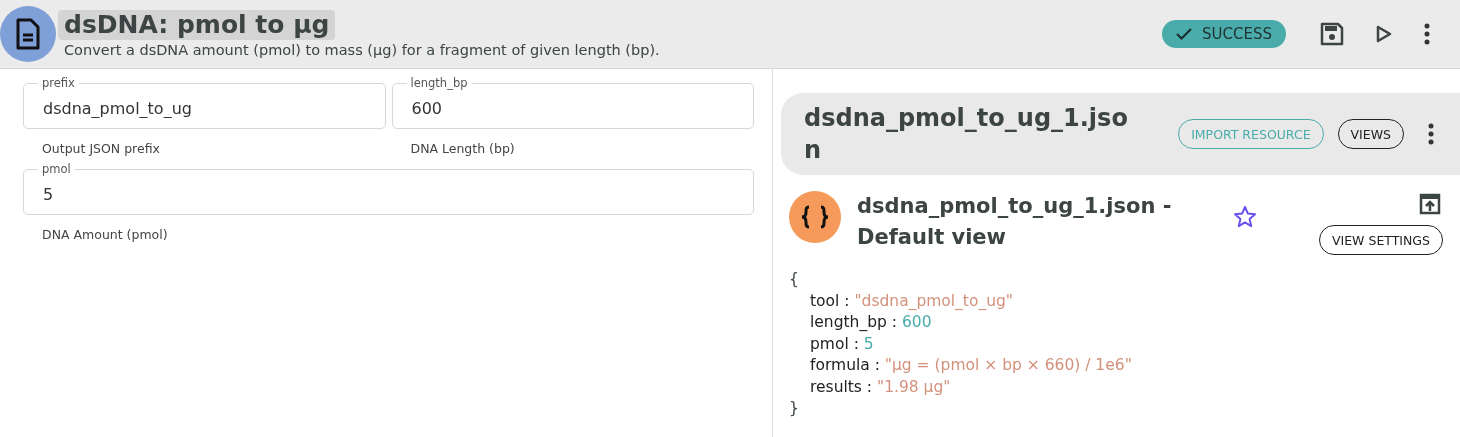 Image resolution: width=1460 pixels, height=437 pixels. What do you see at coordinates (911, 301) in the screenshot?
I see `json-entry: tool : "dsdna_pmol_to_ug"` at bounding box center [911, 301].